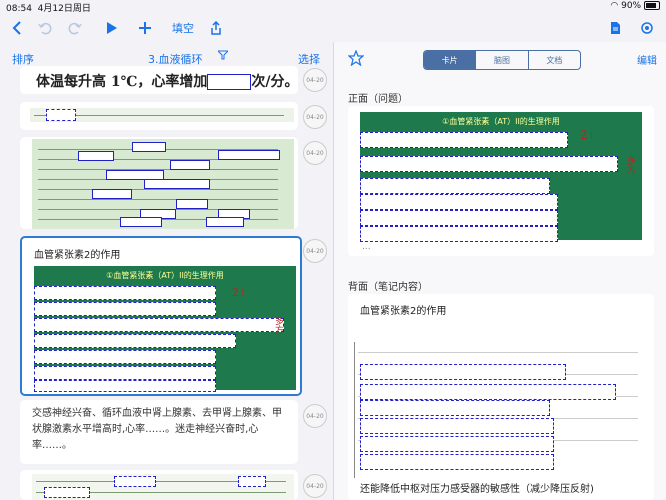 Image resolution: width=666 pixels, height=500 pixels. I want to click on tab-card: 卡片, so click(450, 60).